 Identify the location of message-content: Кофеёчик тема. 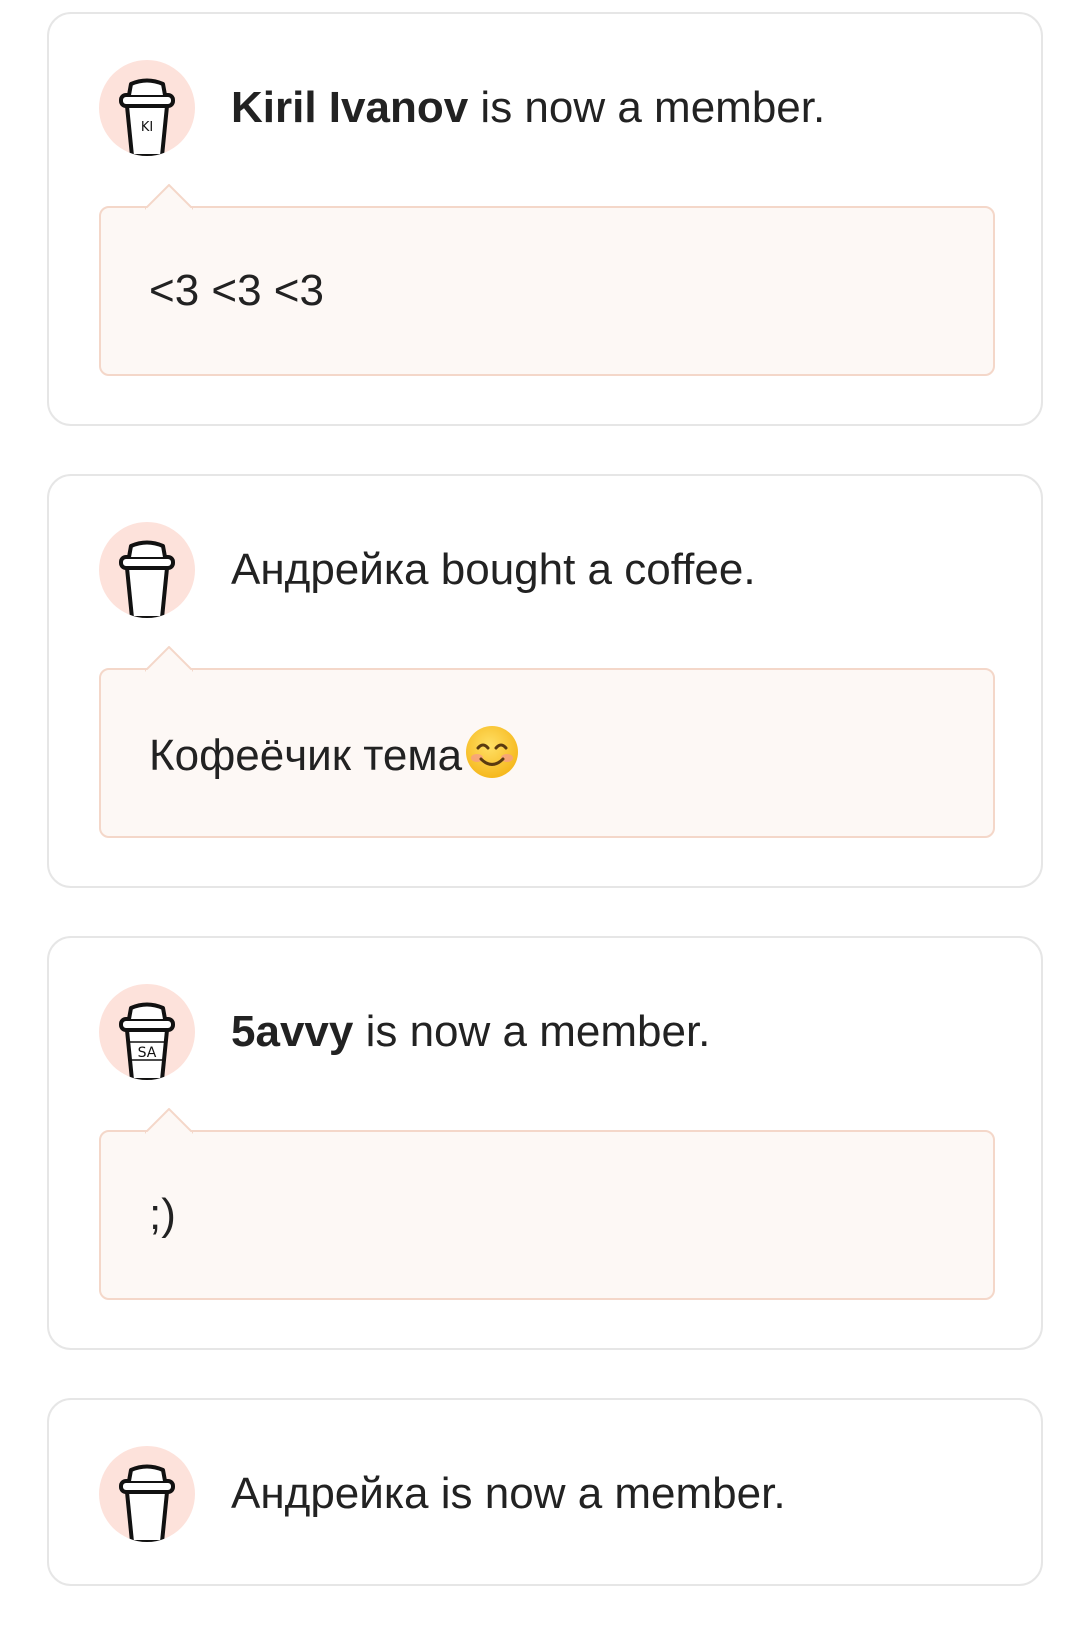
(334, 753).